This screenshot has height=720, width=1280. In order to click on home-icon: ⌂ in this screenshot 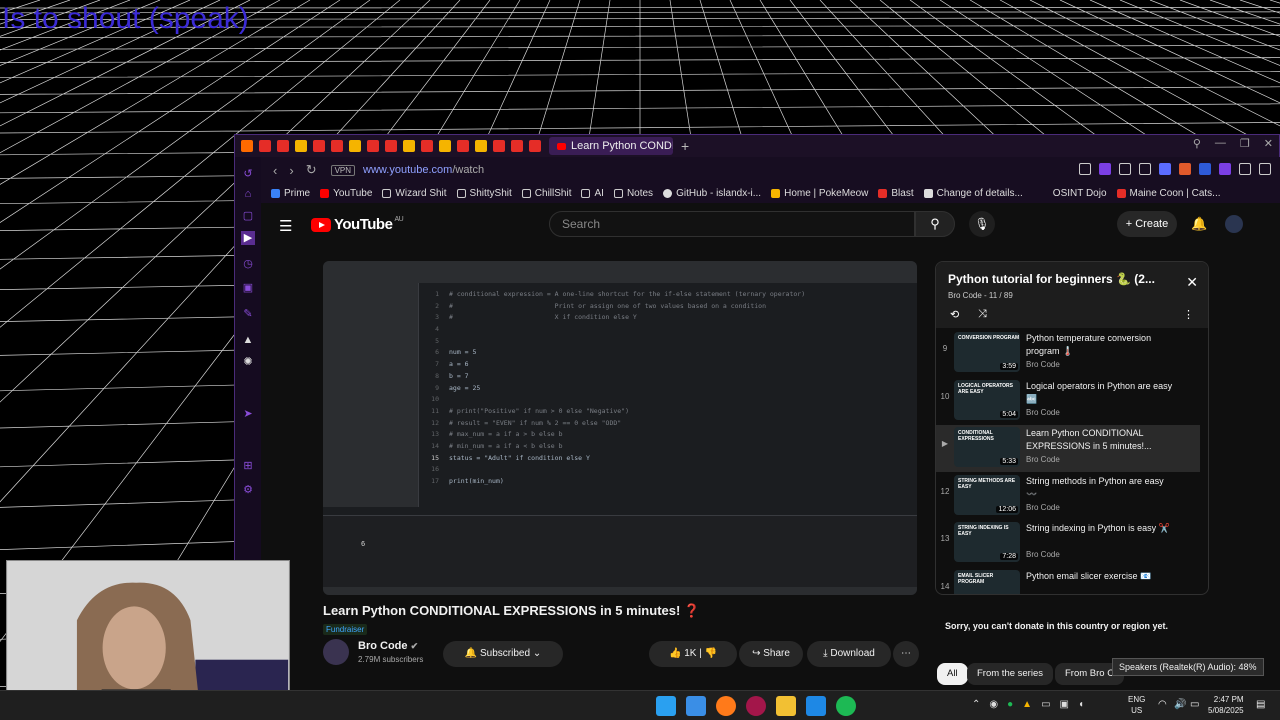, I will do `click(248, 194)`.